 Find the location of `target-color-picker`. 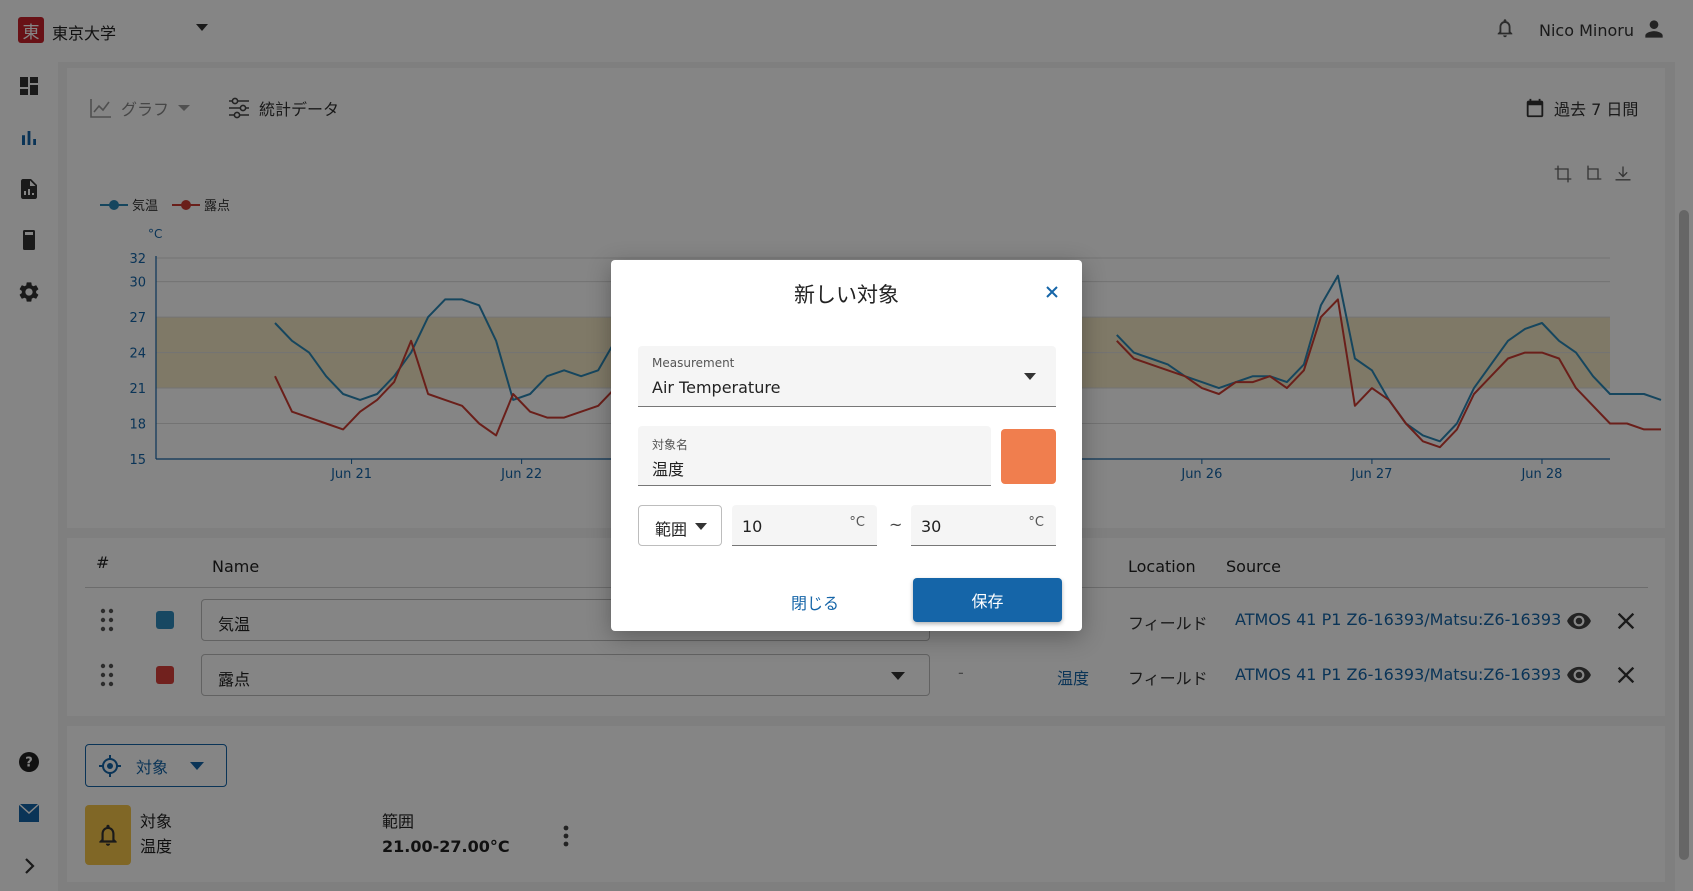

target-color-picker is located at coordinates (1028, 456).